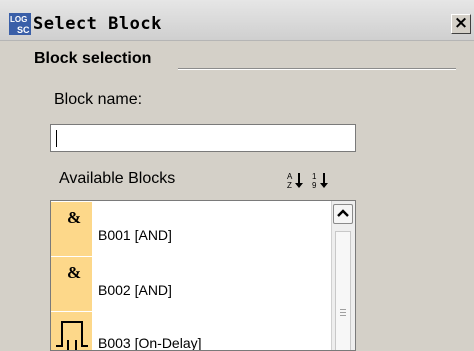  I want to click on block-label: B003 [On-Delay], so click(150, 343).